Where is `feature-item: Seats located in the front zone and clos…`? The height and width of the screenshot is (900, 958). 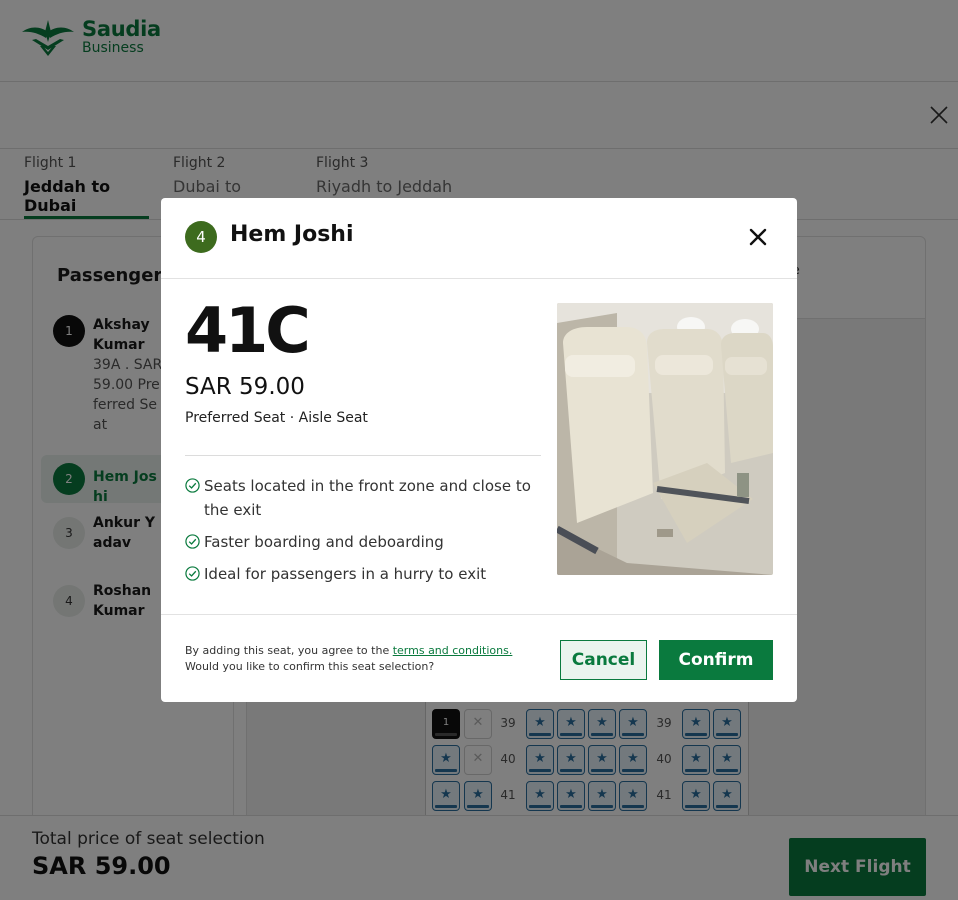
feature-item: Seats located in the front zone and clos… is located at coordinates (365, 498).